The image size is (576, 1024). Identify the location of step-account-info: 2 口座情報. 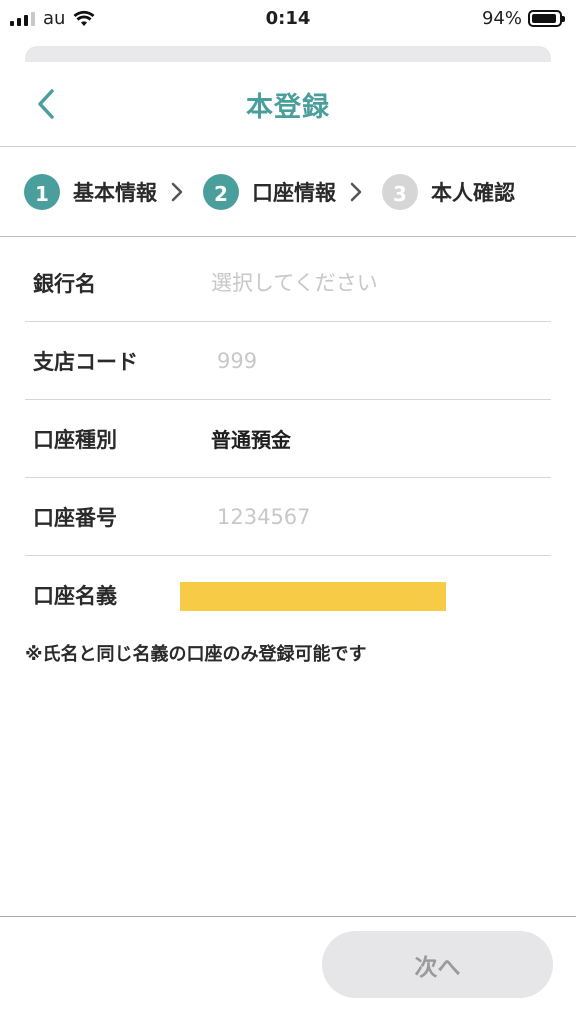
(269, 192).